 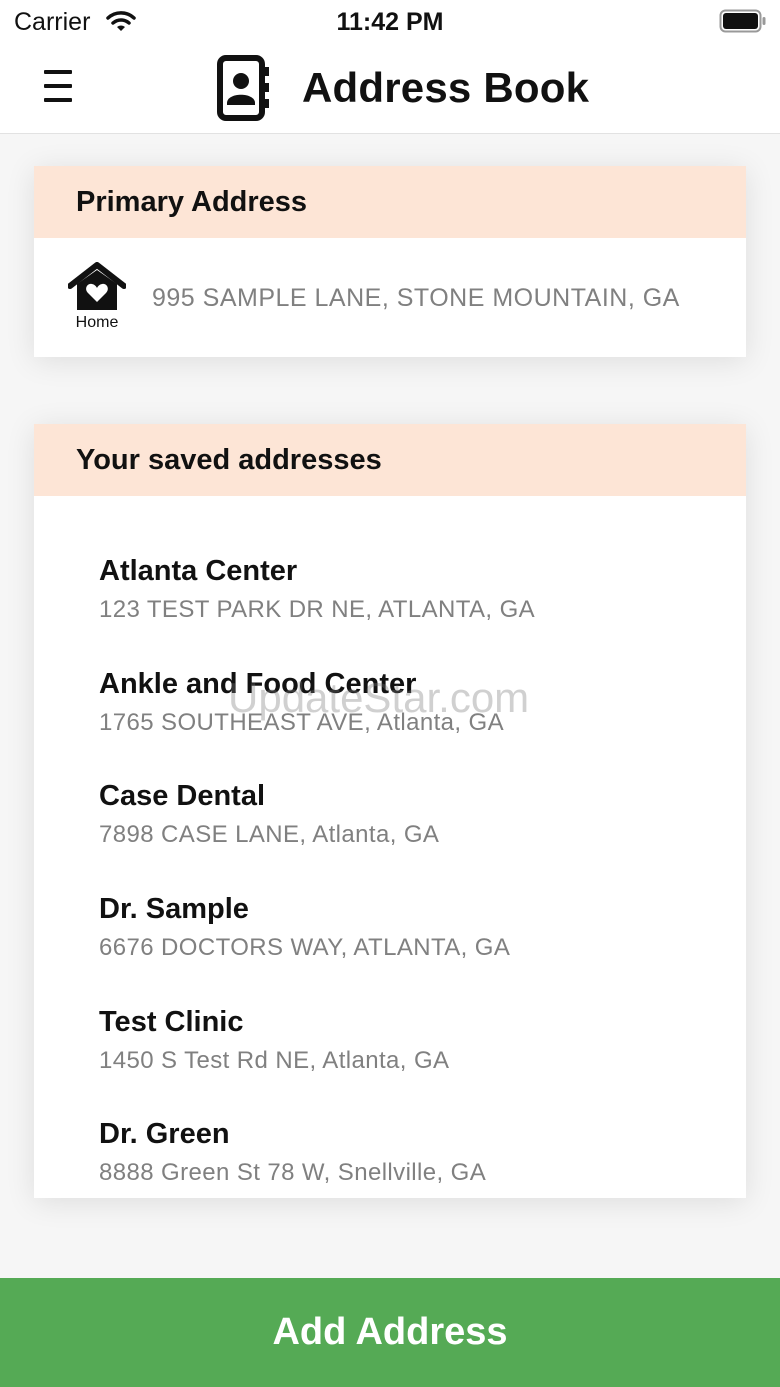 I want to click on nav-bar: Address Book, so click(x=390, y=89).